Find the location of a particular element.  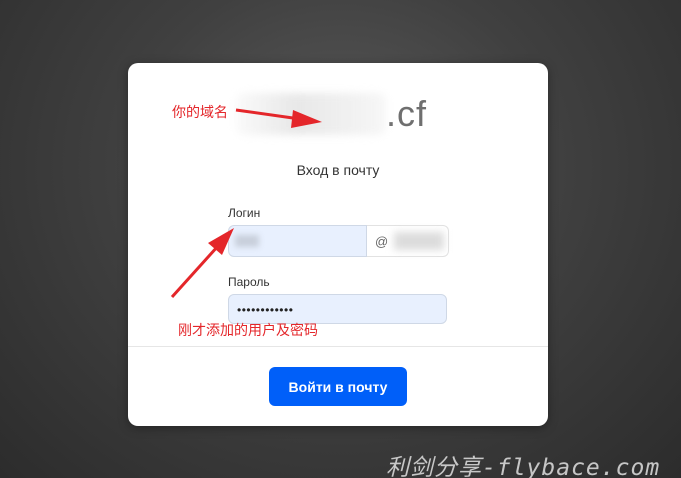

annotation-arrows is located at coordinates (246, 203).